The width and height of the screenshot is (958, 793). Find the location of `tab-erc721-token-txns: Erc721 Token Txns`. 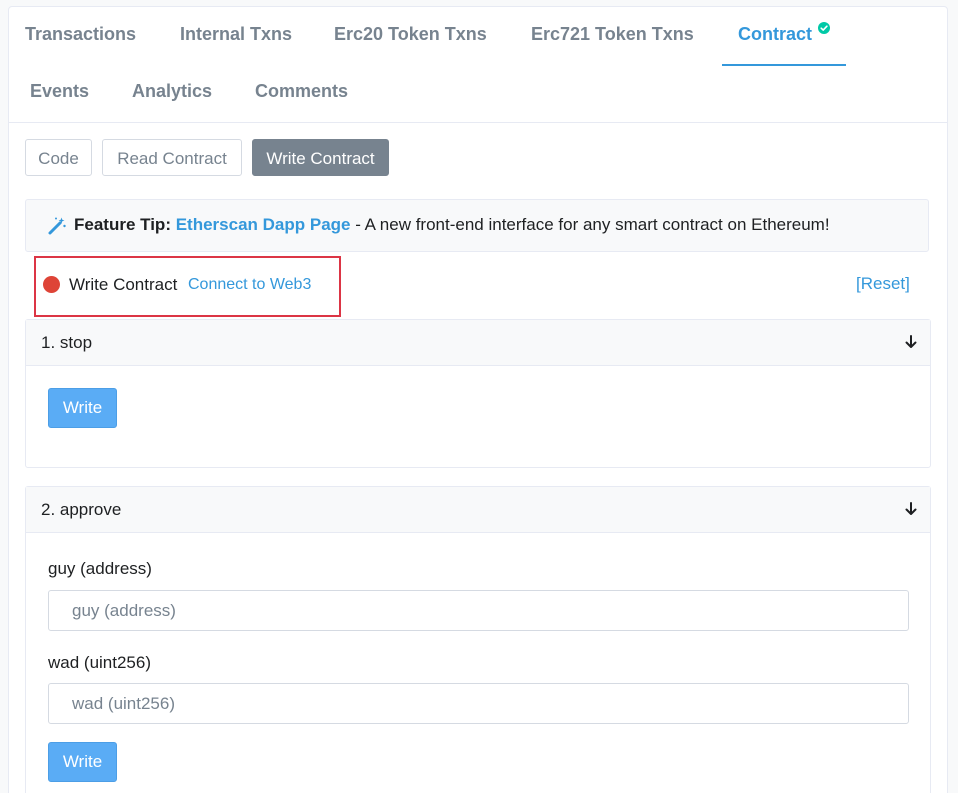

tab-erc721-token-txns: Erc721 Token Txns is located at coordinates (612, 34).